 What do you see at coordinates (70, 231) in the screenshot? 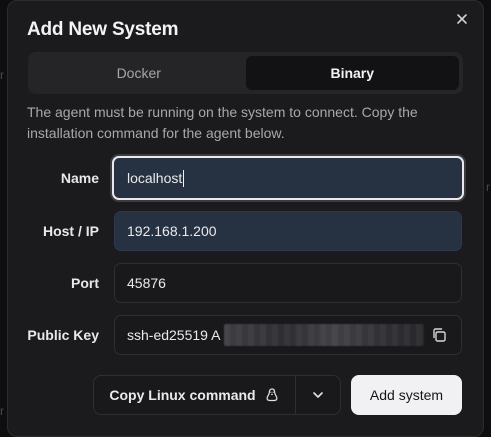
I see `host-label: Host / IP` at bounding box center [70, 231].